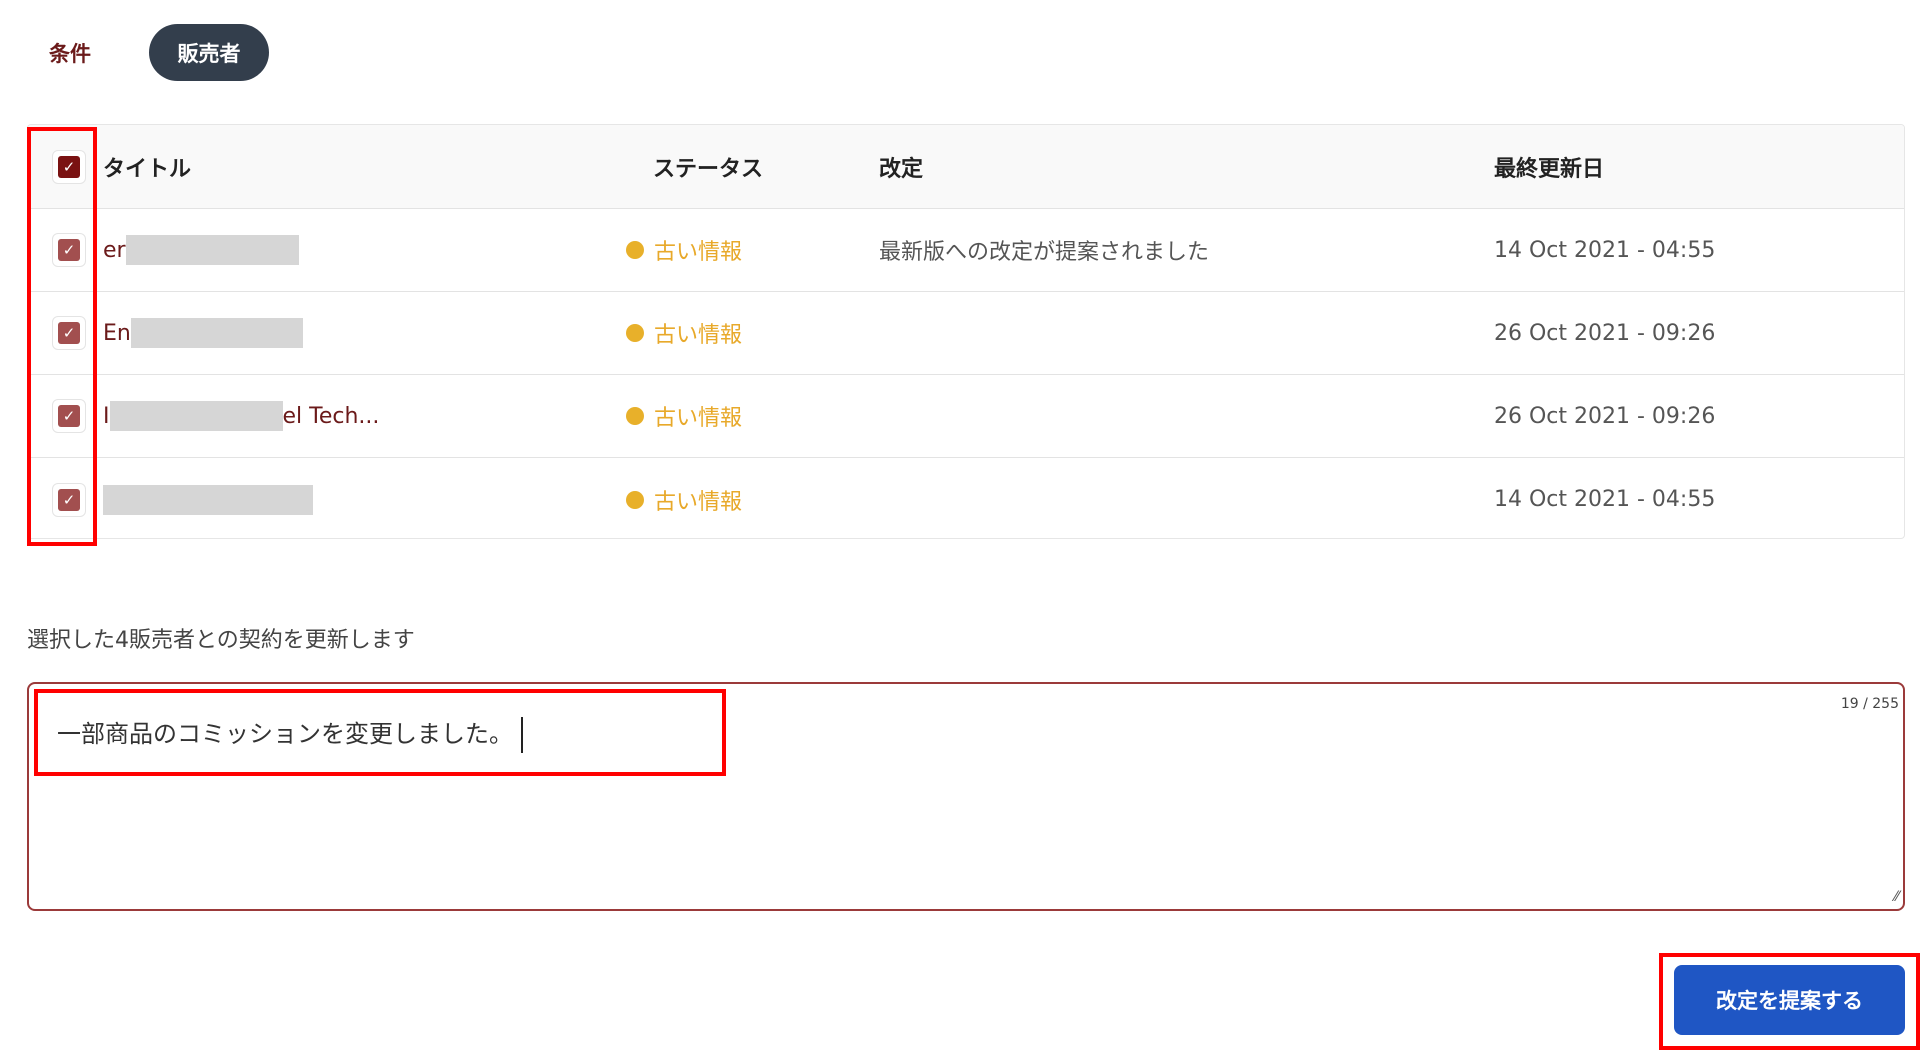  I want to click on selection-note: 選択した4販売者との契約を更新します, so click(221, 640).